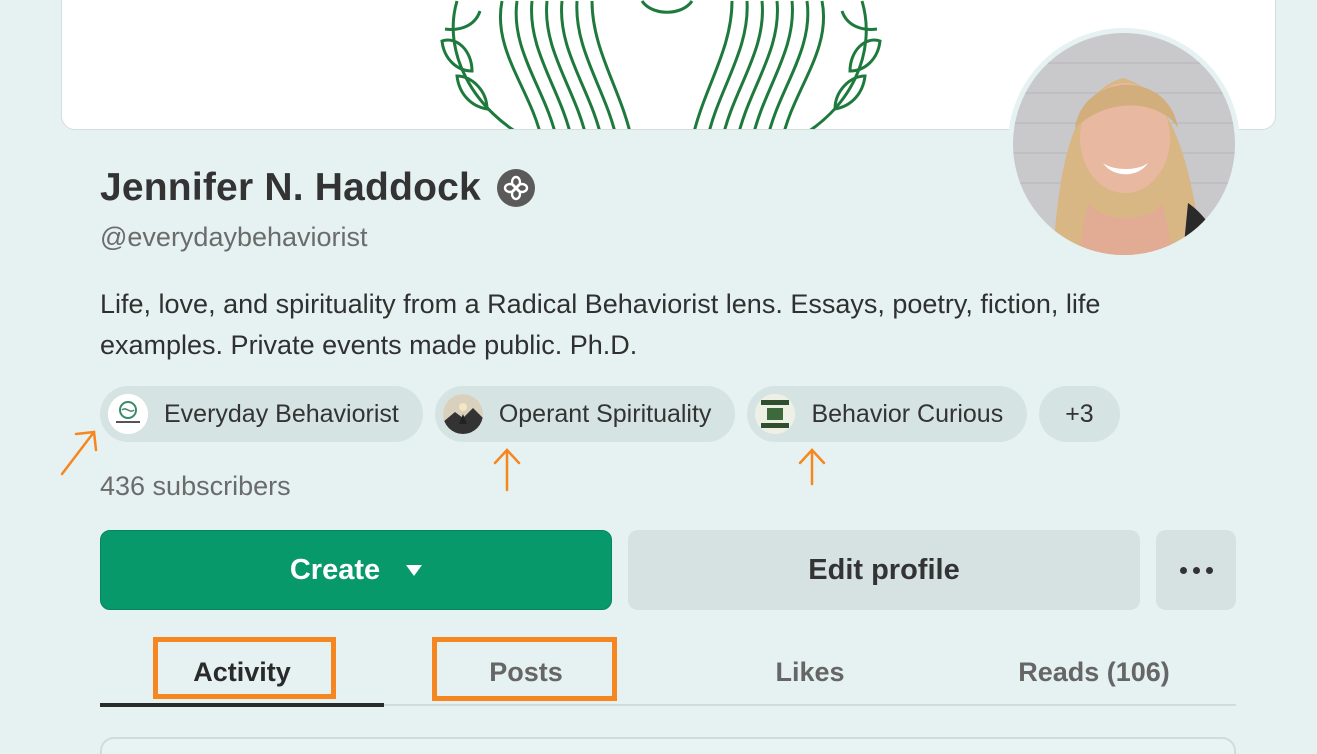 The height and width of the screenshot is (754, 1317). I want to click on profile-handle: @everydaybehaviorist, so click(234, 237).